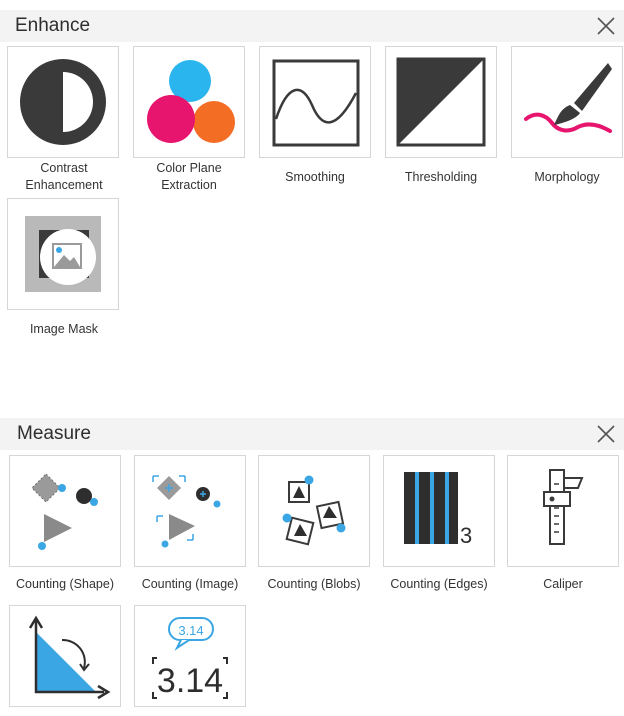  Describe the element at coordinates (54, 433) in the screenshot. I see `measure-title: Measure` at that location.